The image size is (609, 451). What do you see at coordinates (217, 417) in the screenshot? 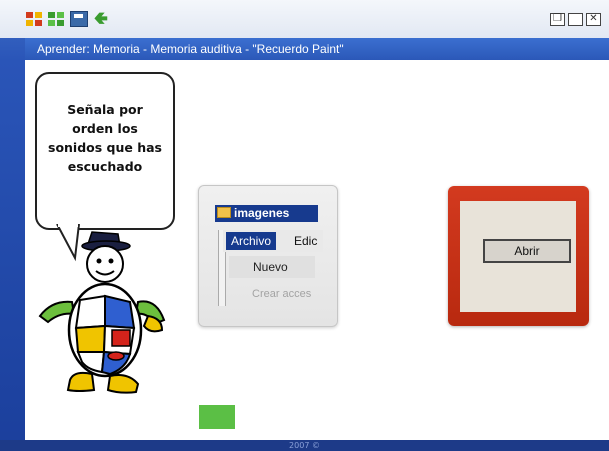
I see `green-answer-square` at bounding box center [217, 417].